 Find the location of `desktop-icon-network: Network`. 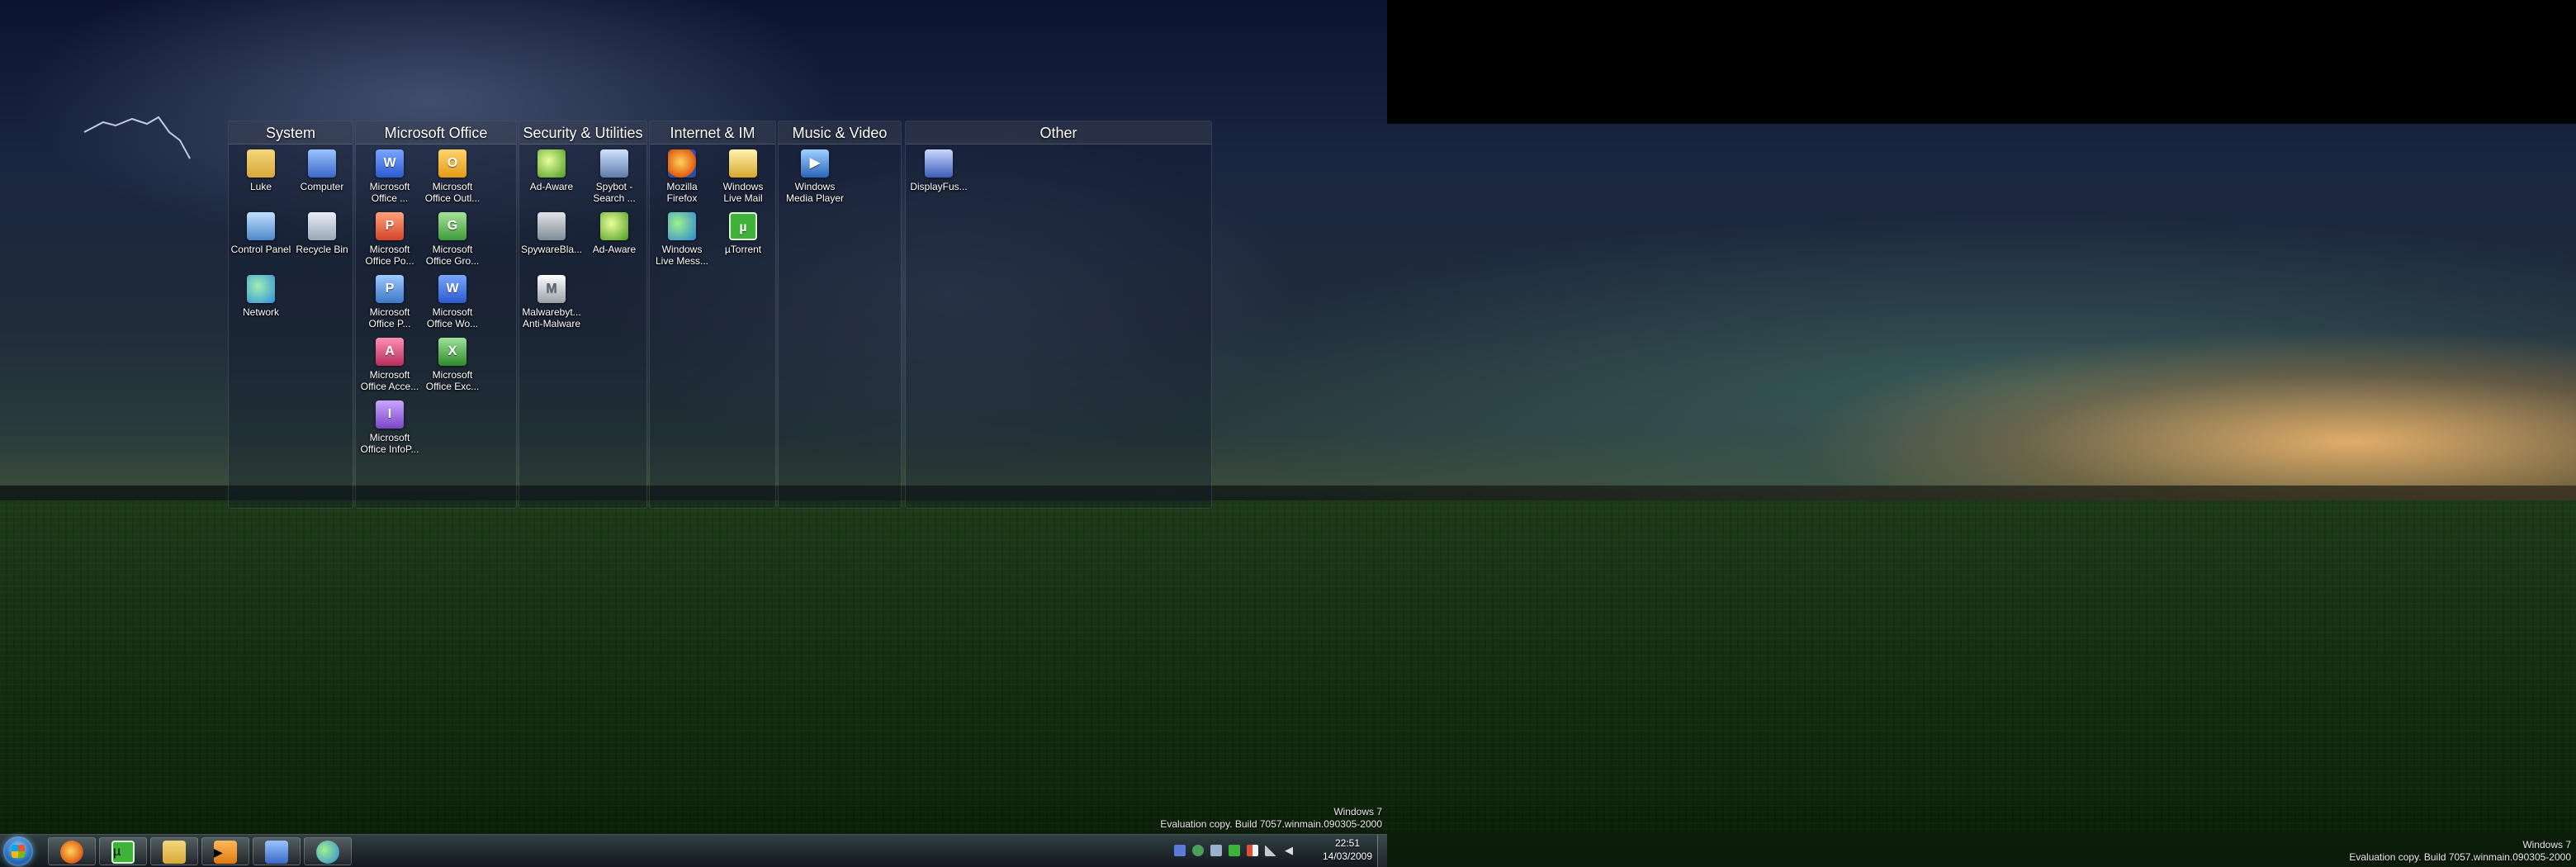

desktop-icon-network: Network is located at coordinates (260, 296).